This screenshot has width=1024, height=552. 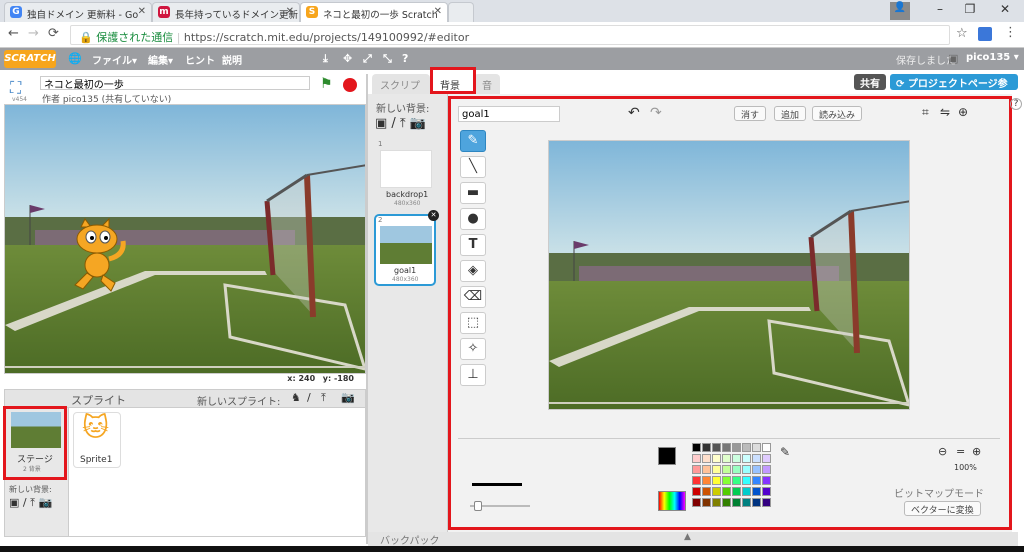 What do you see at coordinates (164, 12) in the screenshot?
I see `m-site-icon: m` at bounding box center [164, 12].